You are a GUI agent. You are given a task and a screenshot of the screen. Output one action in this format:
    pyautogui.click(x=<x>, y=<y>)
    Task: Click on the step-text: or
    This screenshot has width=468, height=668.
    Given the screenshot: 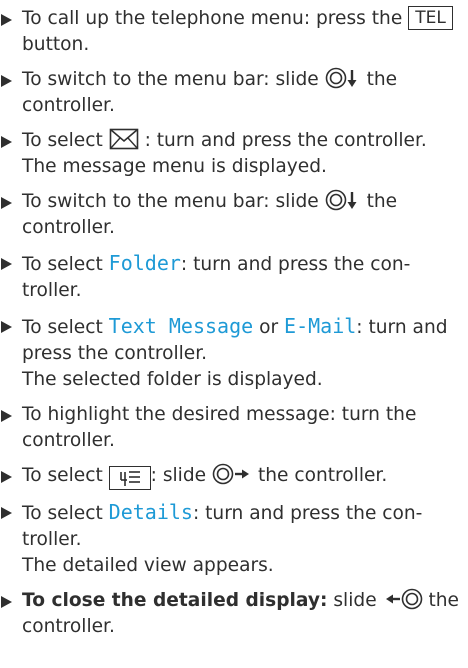 What is the action you would take?
    pyautogui.click(x=269, y=327)
    